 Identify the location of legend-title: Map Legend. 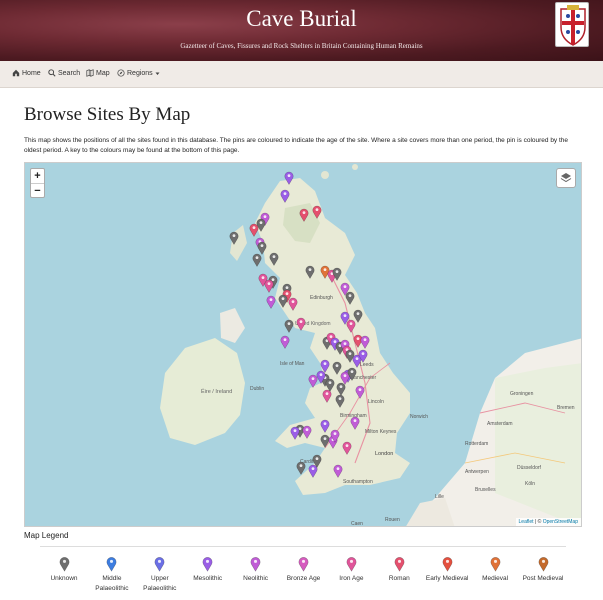
(46, 535).